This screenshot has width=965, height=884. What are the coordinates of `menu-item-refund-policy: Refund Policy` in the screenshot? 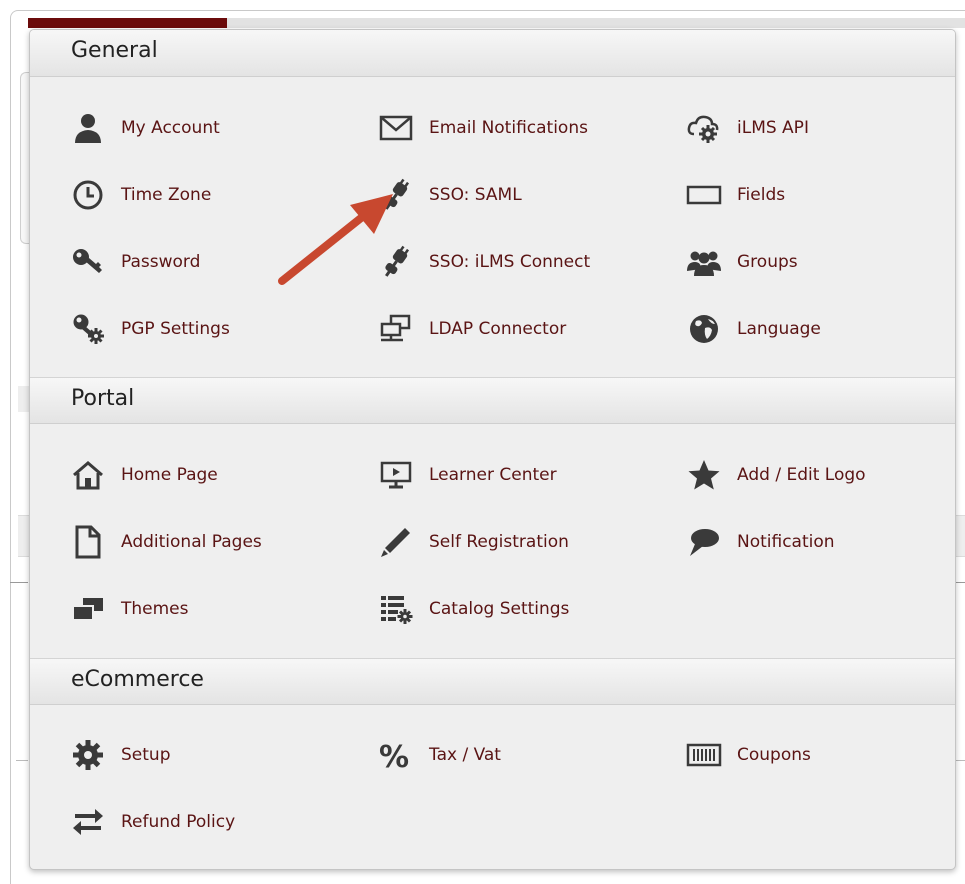 It's located at (152, 822).